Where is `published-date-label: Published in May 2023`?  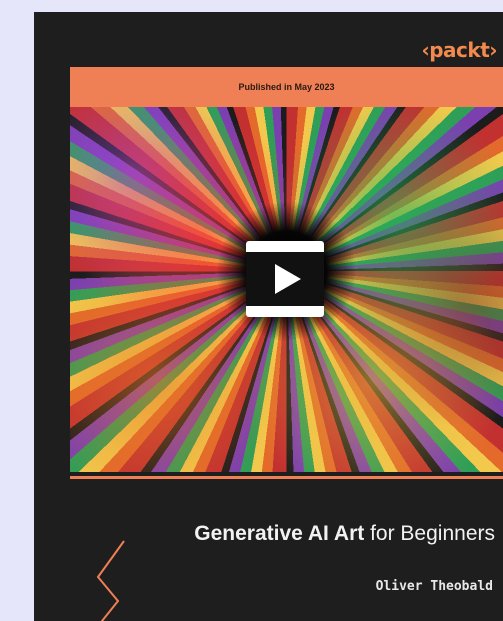
published-date-label: Published in May 2023 is located at coordinates (286, 87).